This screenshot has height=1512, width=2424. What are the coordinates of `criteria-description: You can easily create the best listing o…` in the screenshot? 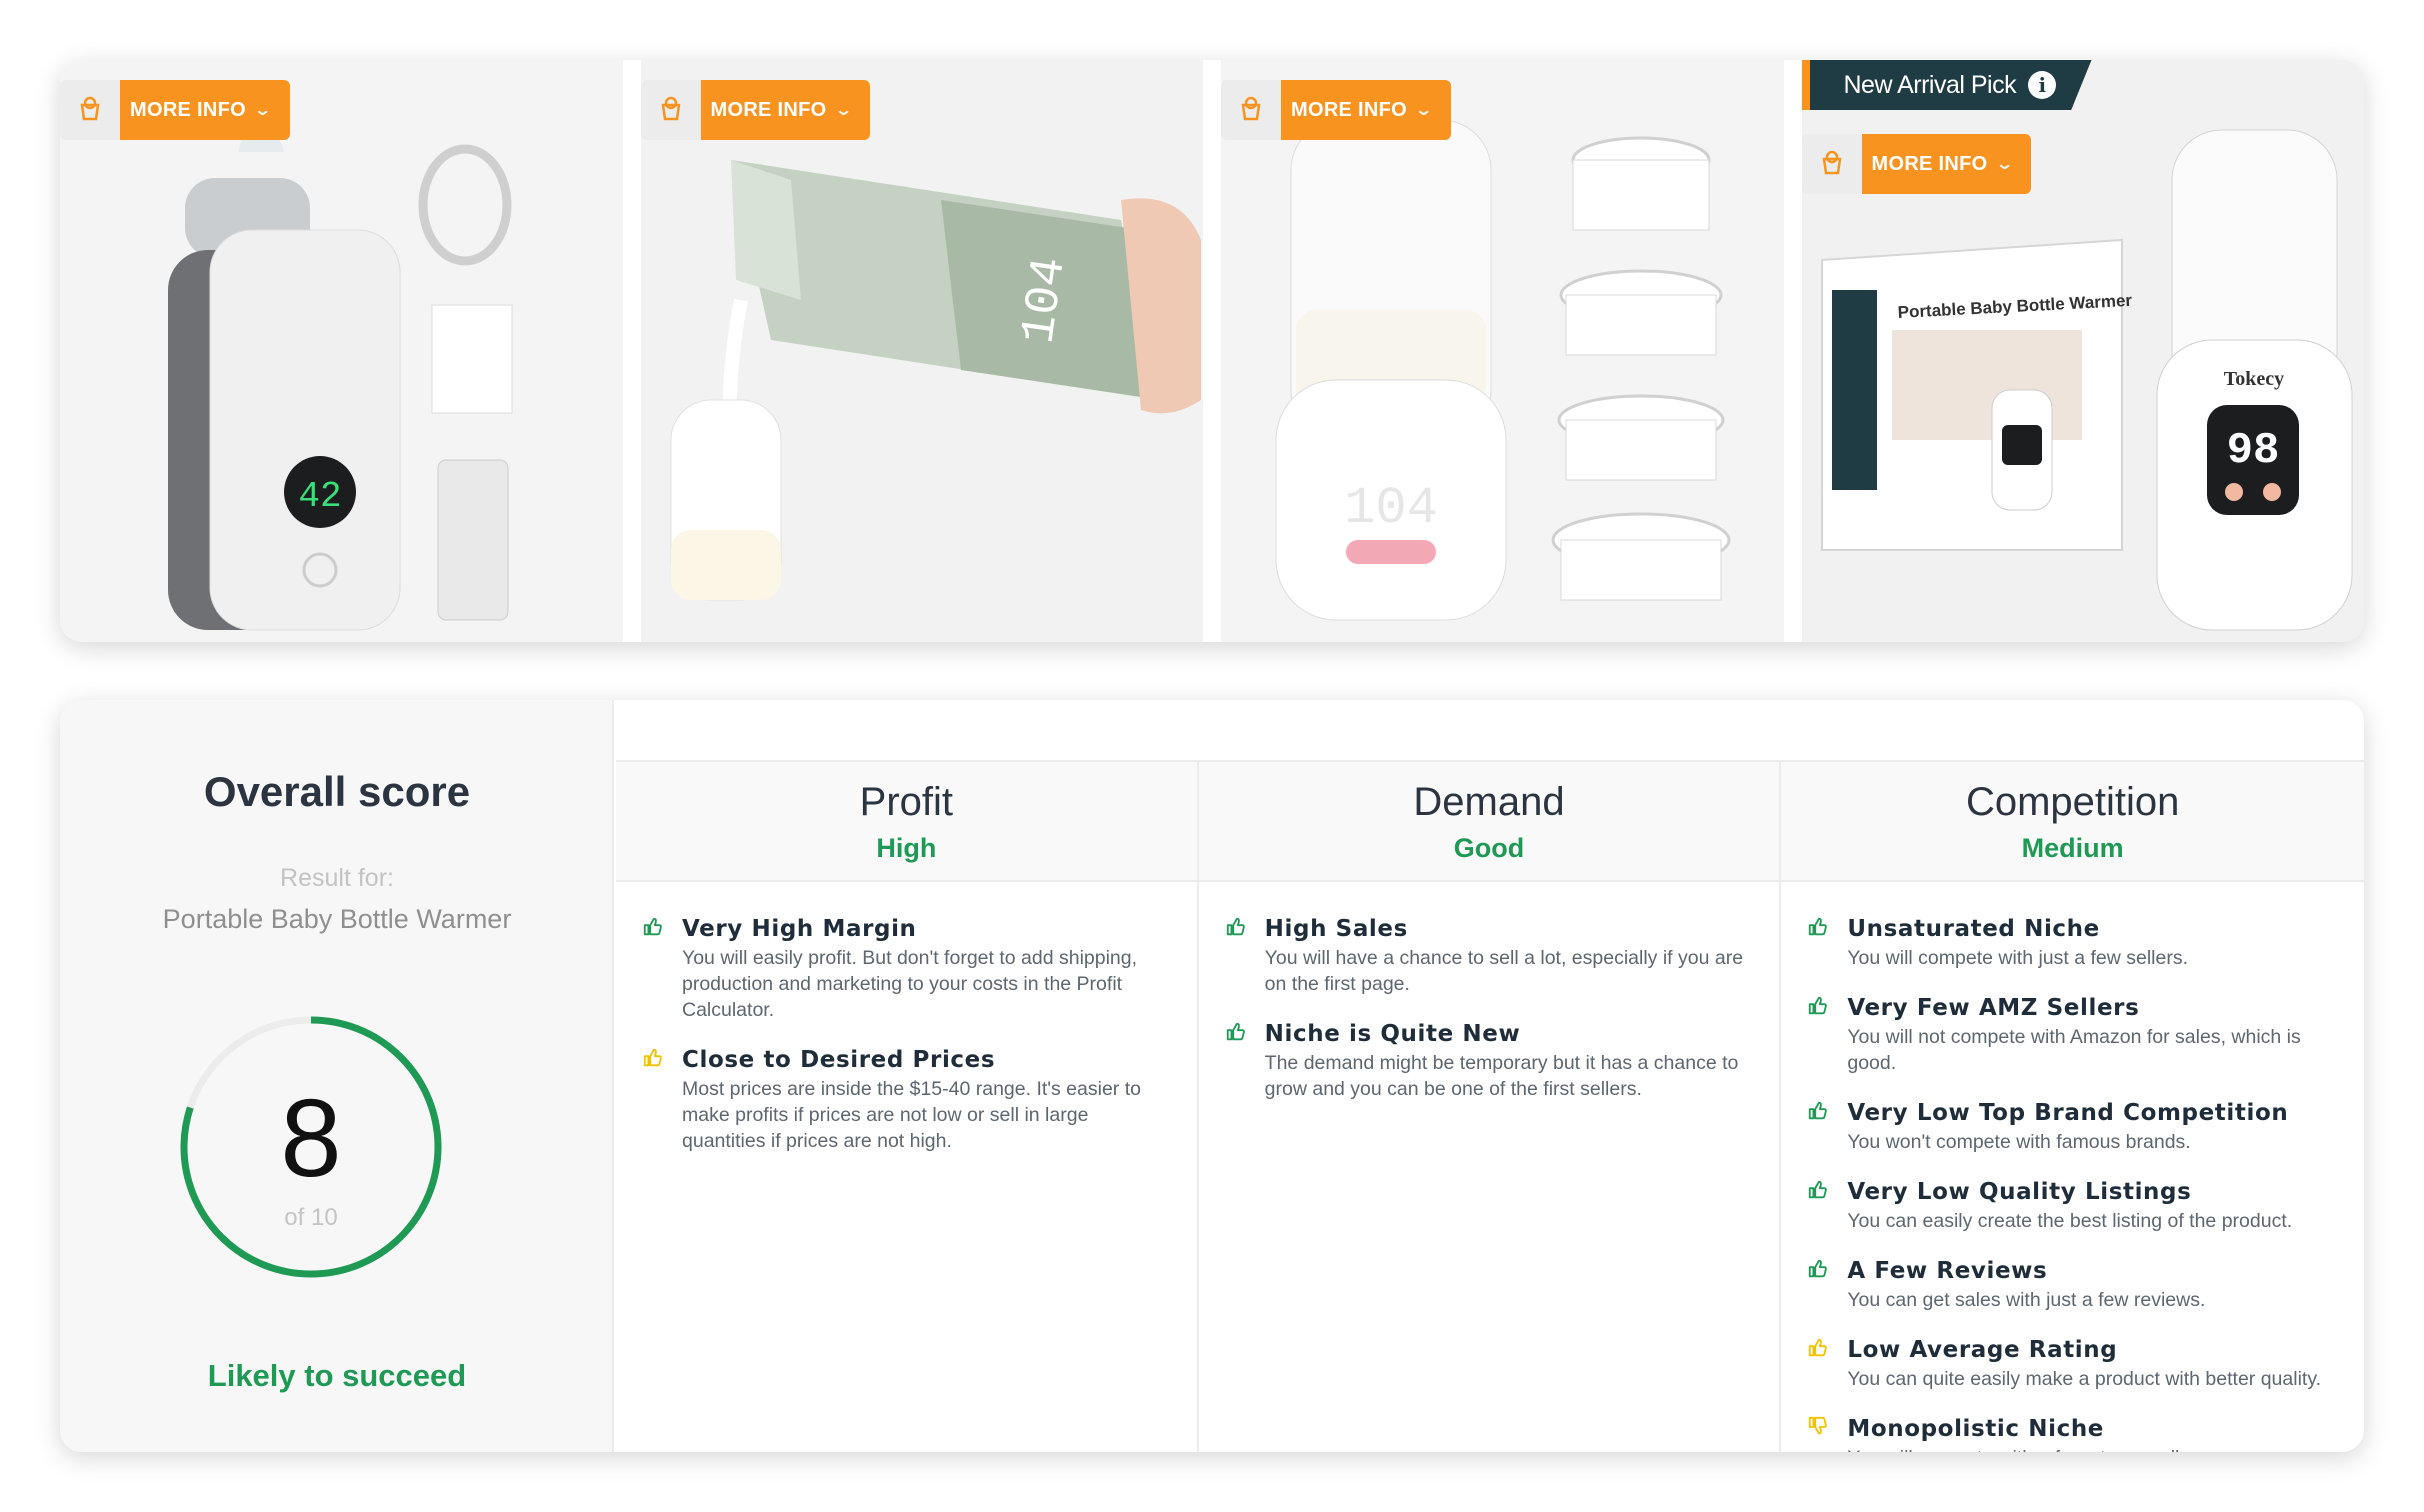 It's located at (2070, 1221).